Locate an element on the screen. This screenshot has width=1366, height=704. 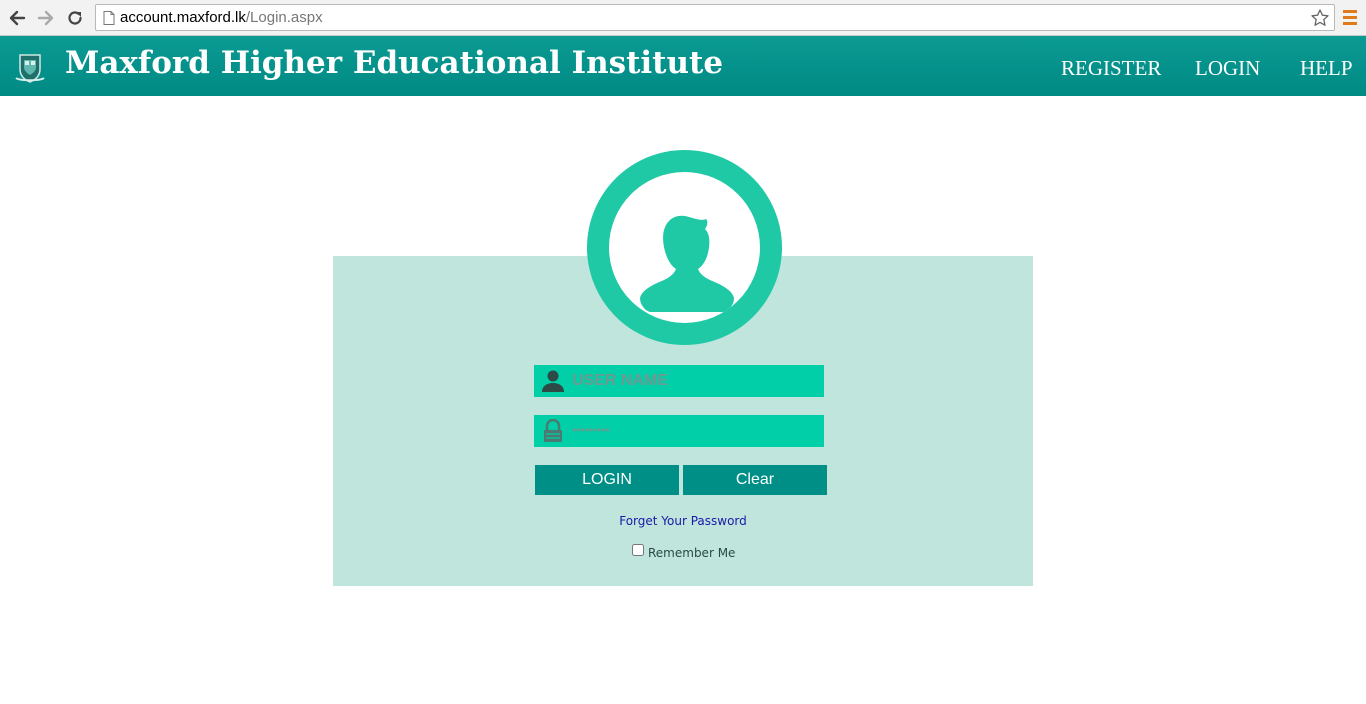
address-bar: account.maxford.lk/Login.aspx is located at coordinates (715, 17).